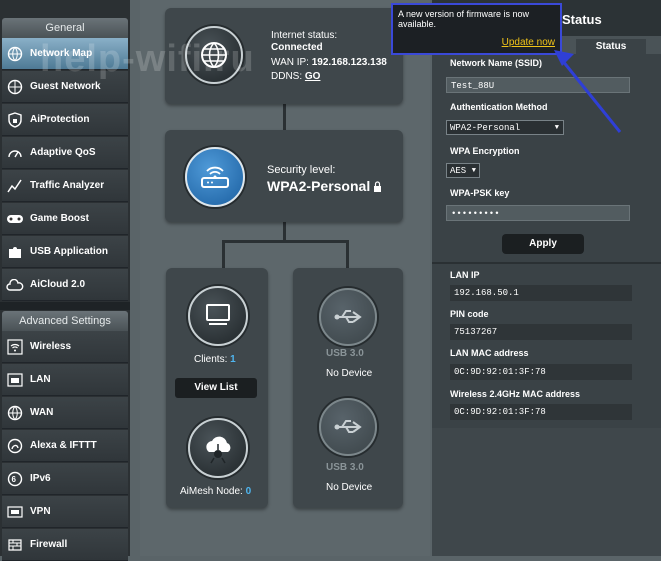  I want to click on router-circle, so click(215, 177).